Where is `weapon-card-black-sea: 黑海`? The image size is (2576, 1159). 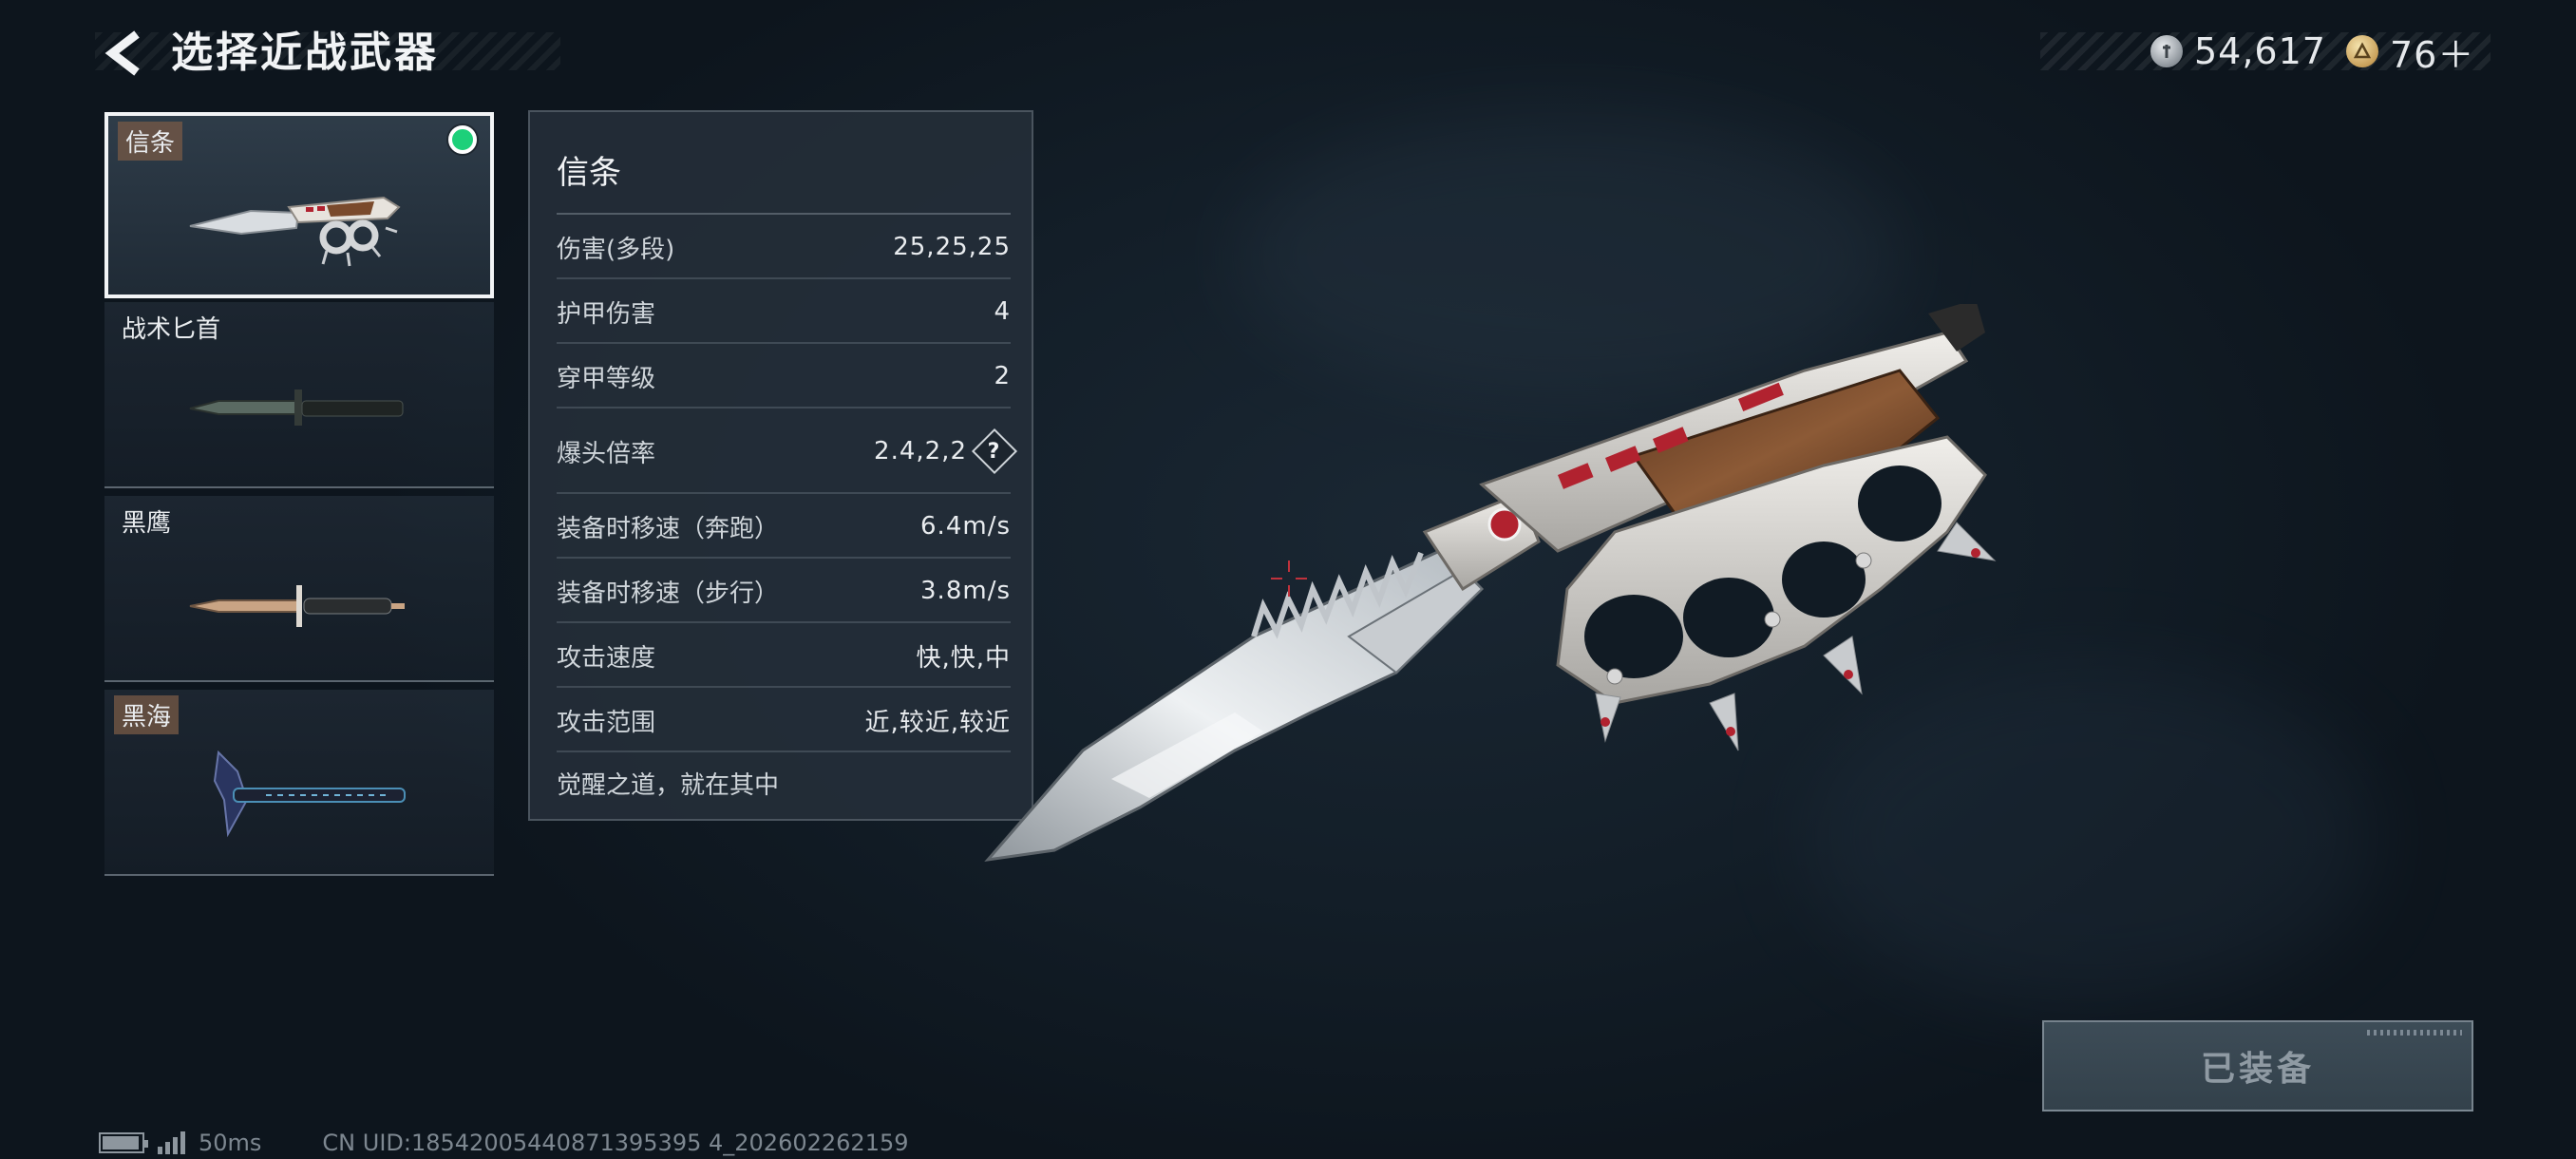 weapon-card-black-sea: 黑海 is located at coordinates (299, 783).